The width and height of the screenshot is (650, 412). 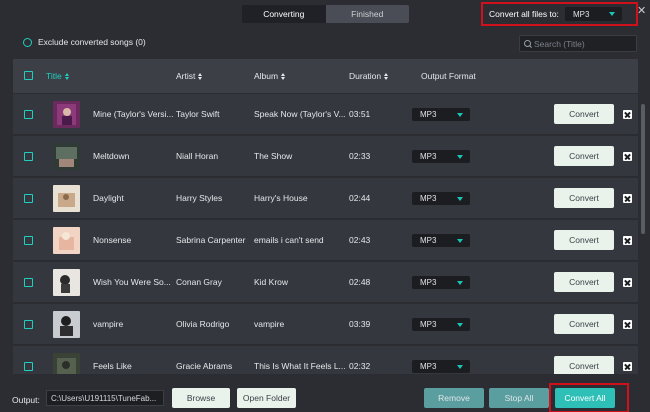 What do you see at coordinates (643, 169) in the screenshot?
I see `scrollbar-thumb` at bounding box center [643, 169].